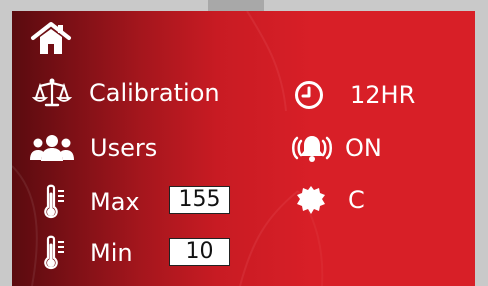  I want to click on alarm-state-label: ON, so click(363, 148).